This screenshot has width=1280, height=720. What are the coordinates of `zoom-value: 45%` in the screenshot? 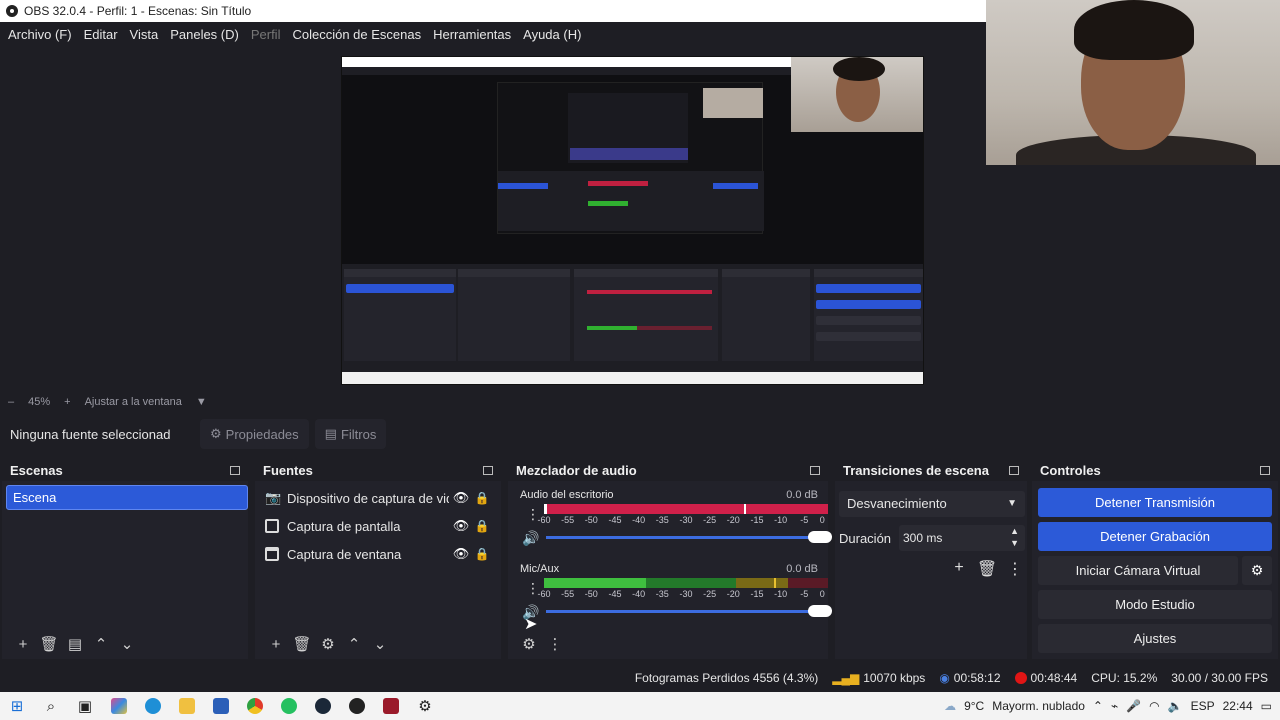 It's located at (39, 402).